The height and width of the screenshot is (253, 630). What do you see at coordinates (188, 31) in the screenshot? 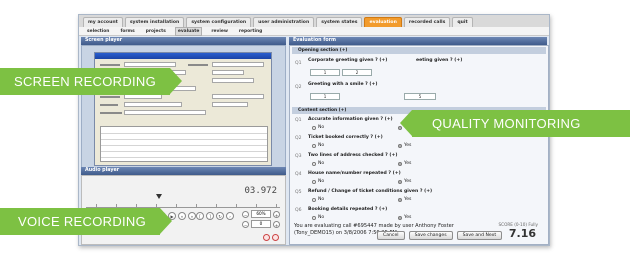
I see `subtab-evaluate: evaluate` at bounding box center [188, 31].